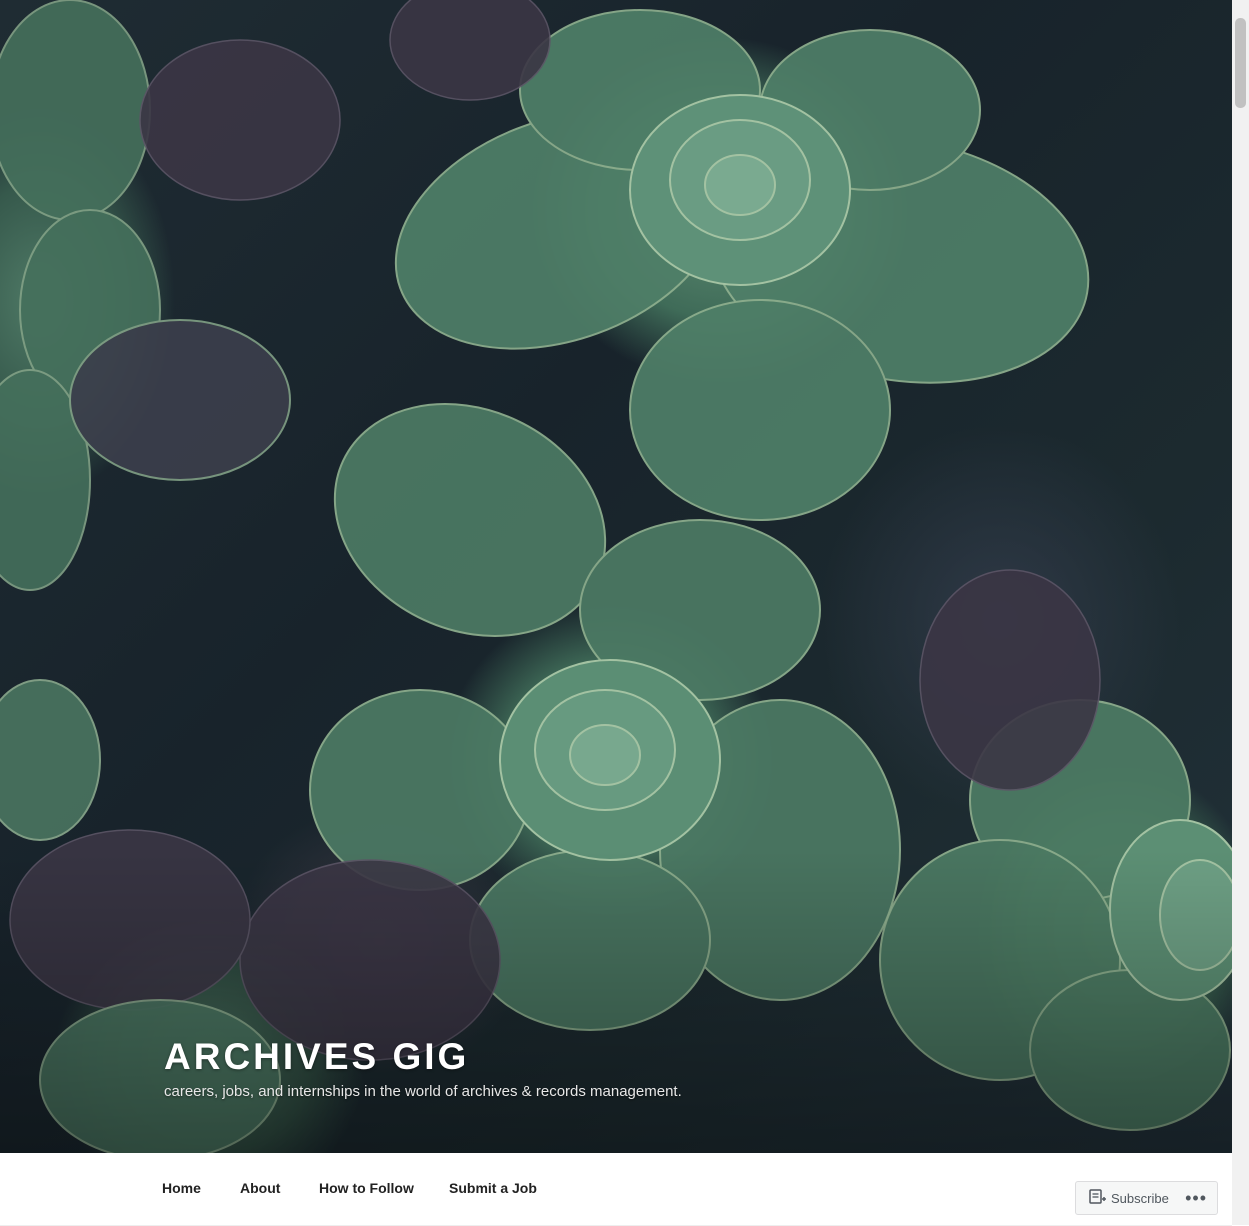  I want to click on nav-item-submit-a-job: Submit a Job, so click(493, 1188).